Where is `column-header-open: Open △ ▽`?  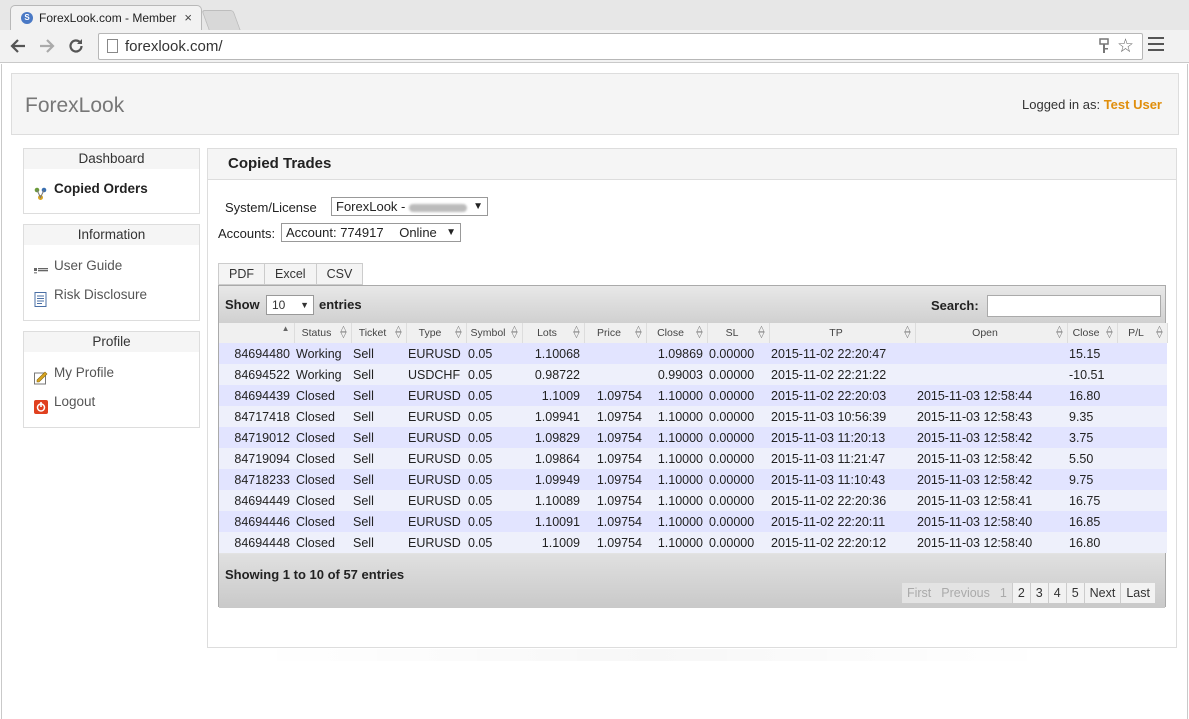 column-header-open: Open △ ▽ is located at coordinates (991, 333).